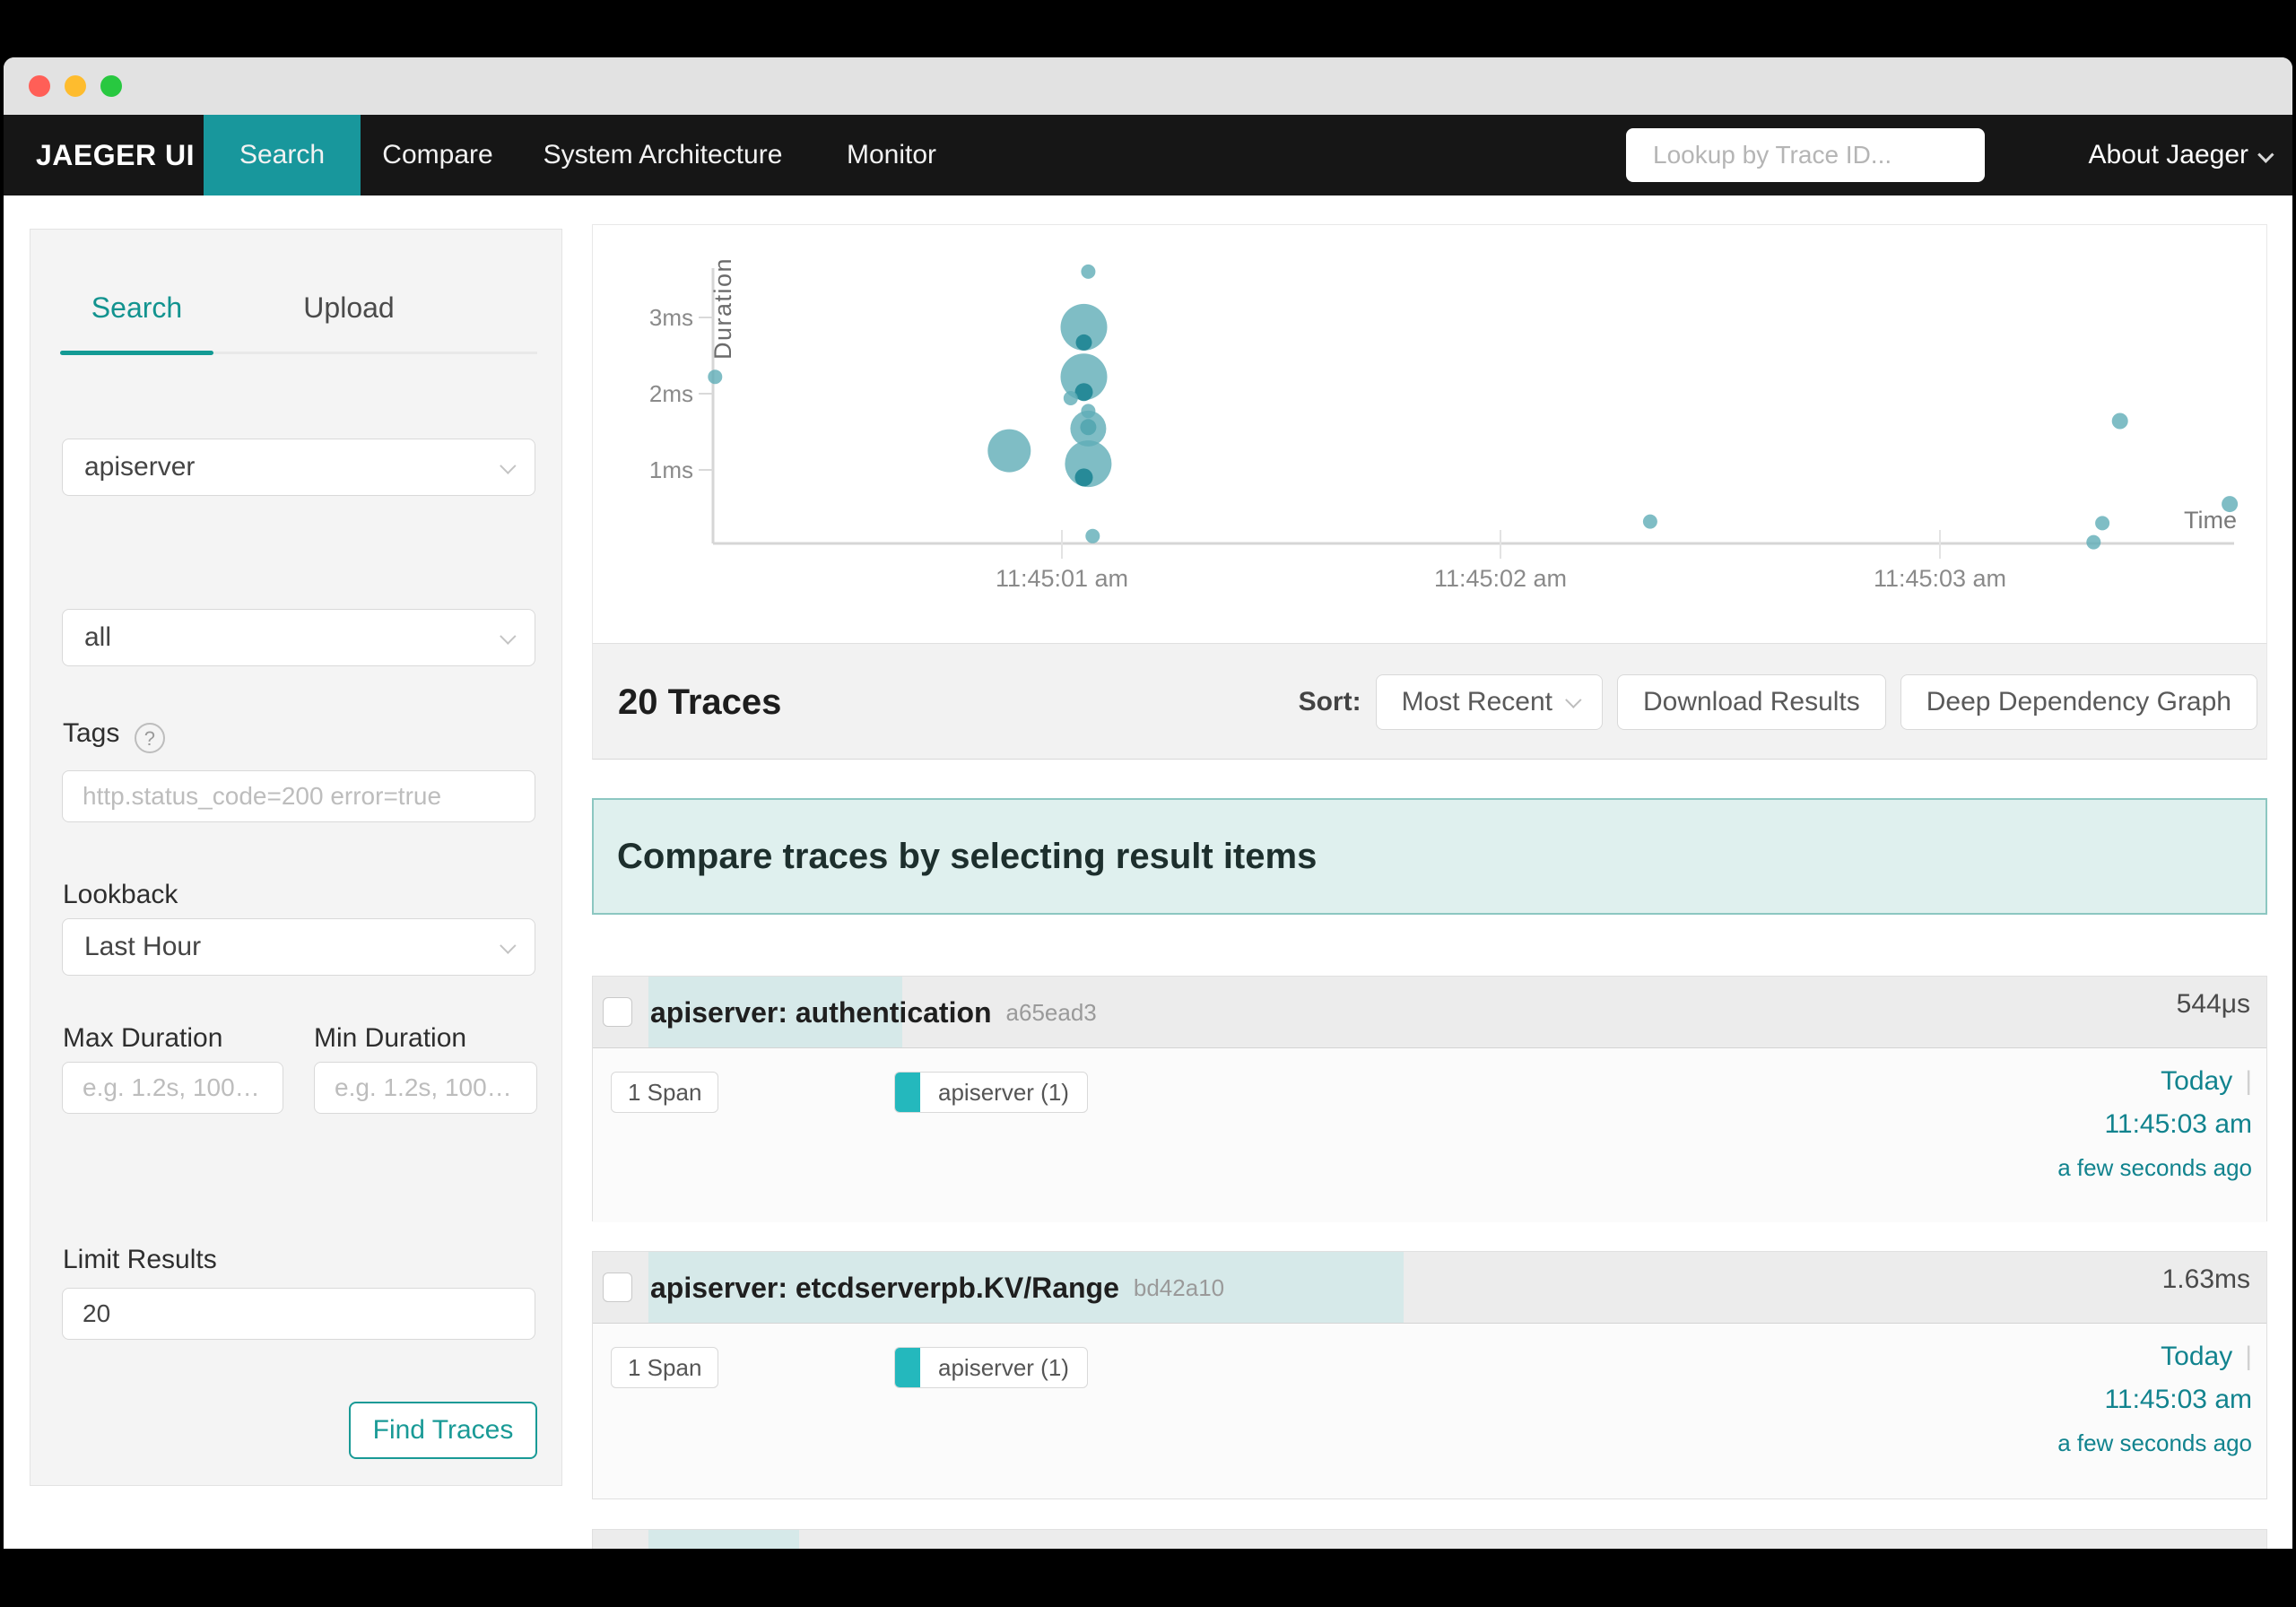  I want to click on service-select-value: apiserver, so click(140, 467).